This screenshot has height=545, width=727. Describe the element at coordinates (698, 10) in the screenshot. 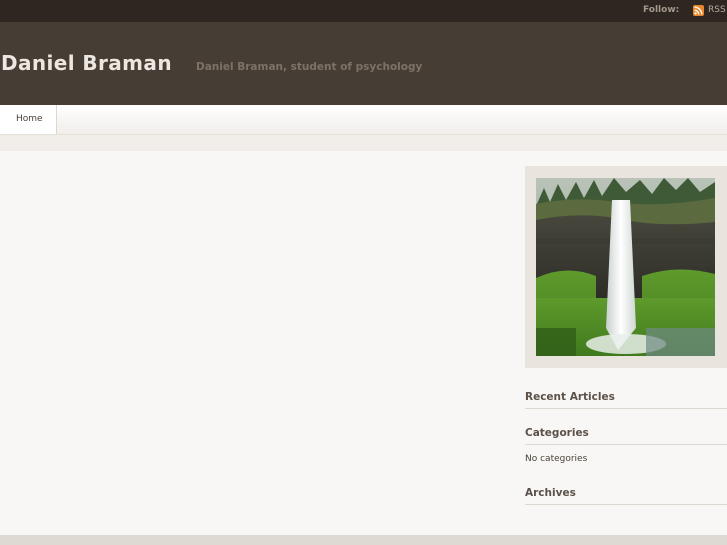

I see `rss-icon` at that location.